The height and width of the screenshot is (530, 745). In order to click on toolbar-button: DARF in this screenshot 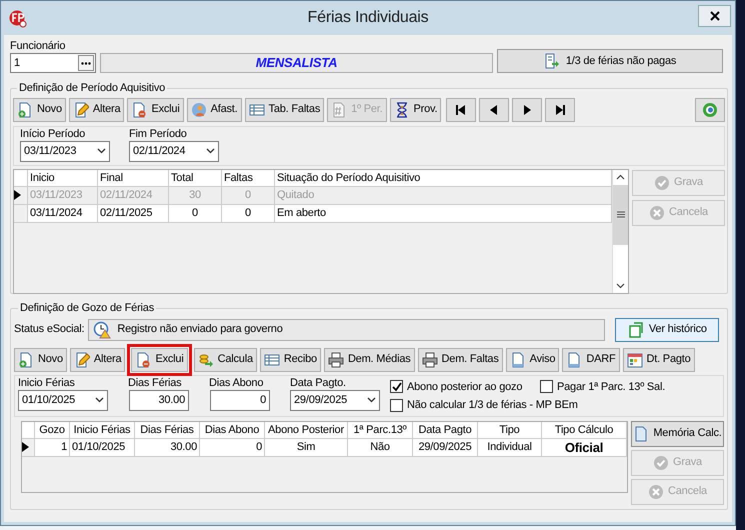, I will do `click(591, 360)`.